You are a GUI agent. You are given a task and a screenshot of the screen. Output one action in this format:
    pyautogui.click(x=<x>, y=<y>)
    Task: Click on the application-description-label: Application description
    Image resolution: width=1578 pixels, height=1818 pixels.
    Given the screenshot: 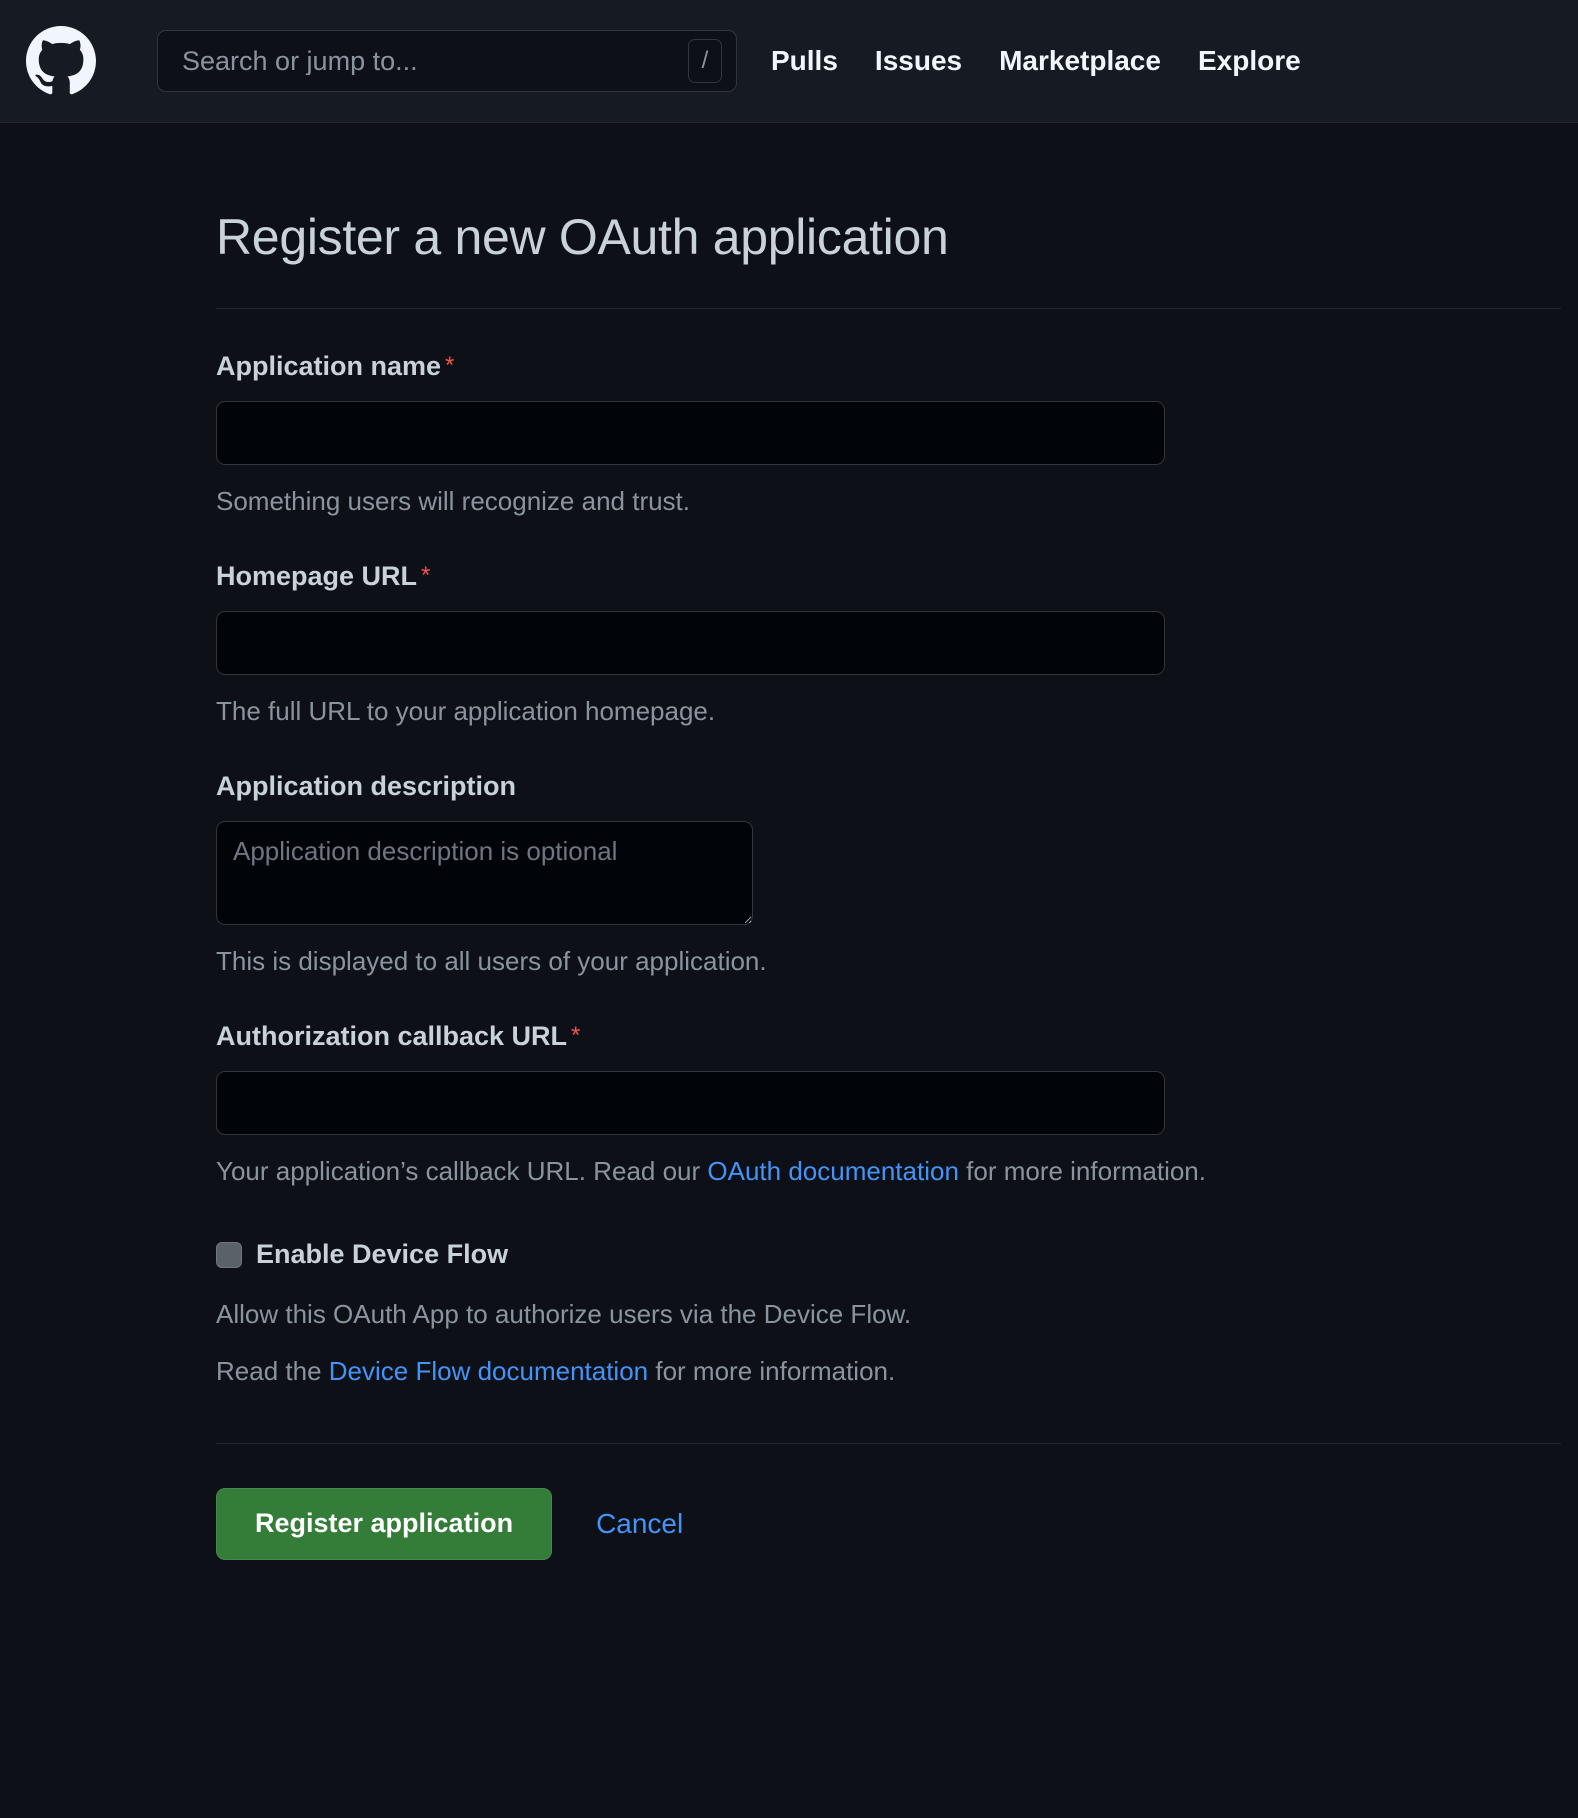 What is the action you would take?
    pyautogui.click(x=888, y=786)
    